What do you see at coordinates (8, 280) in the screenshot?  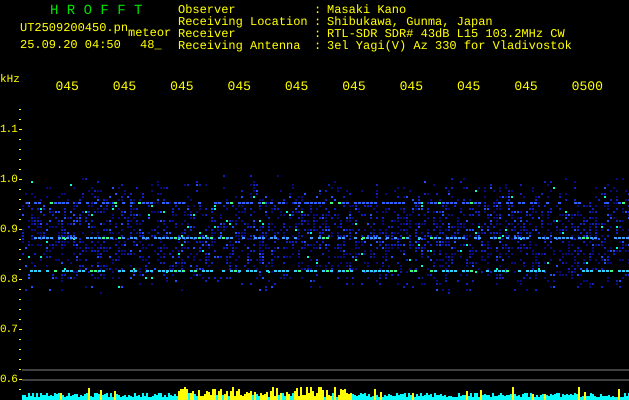 I see `frequency-label: 0.8` at bounding box center [8, 280].